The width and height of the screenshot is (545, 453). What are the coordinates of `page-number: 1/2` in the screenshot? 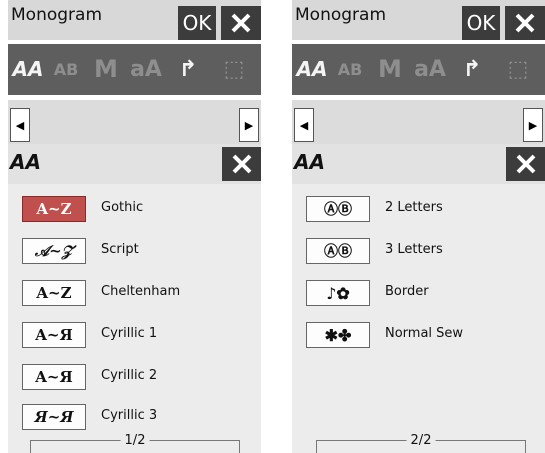 It's located at (135, 440).